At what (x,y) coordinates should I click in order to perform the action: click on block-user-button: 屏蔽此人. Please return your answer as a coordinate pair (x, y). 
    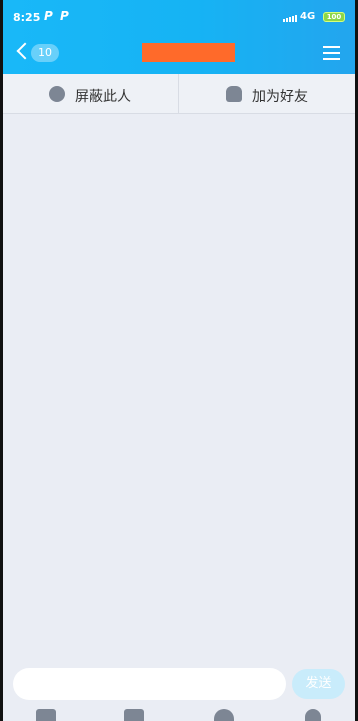
    Looking at the image, I should click on (91, 94).